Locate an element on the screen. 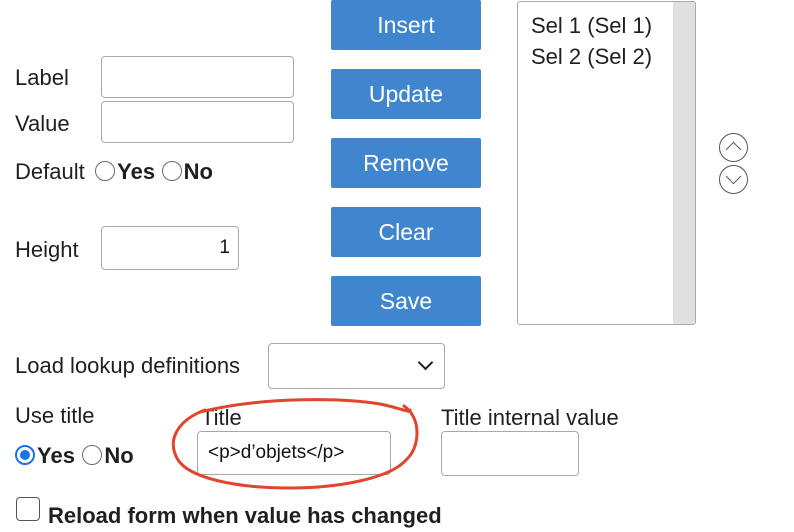  update-button: Update is located at coordinates (406, 94).